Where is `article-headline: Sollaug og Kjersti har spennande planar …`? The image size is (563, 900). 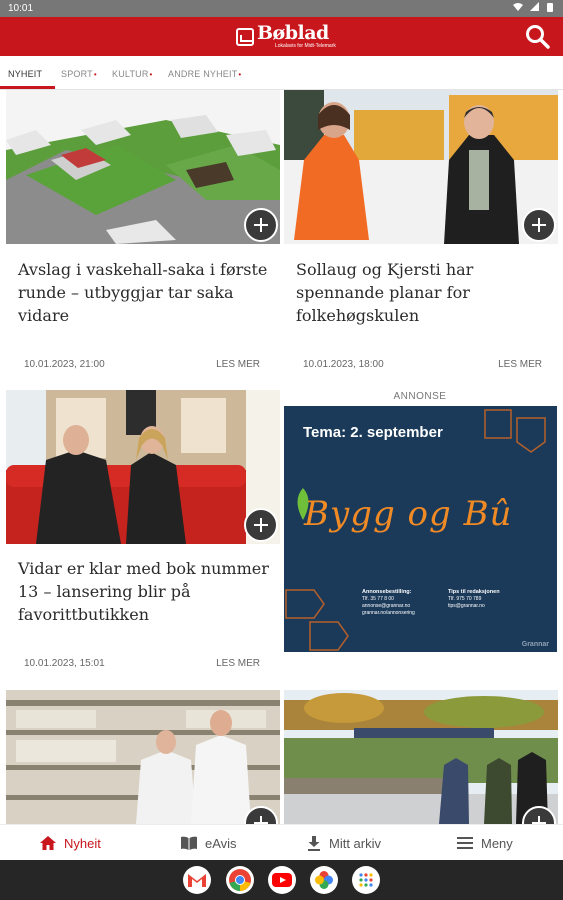 article-headline: Sollaug og Kjersti har spennande planar … is located at coordinates (423, 292).